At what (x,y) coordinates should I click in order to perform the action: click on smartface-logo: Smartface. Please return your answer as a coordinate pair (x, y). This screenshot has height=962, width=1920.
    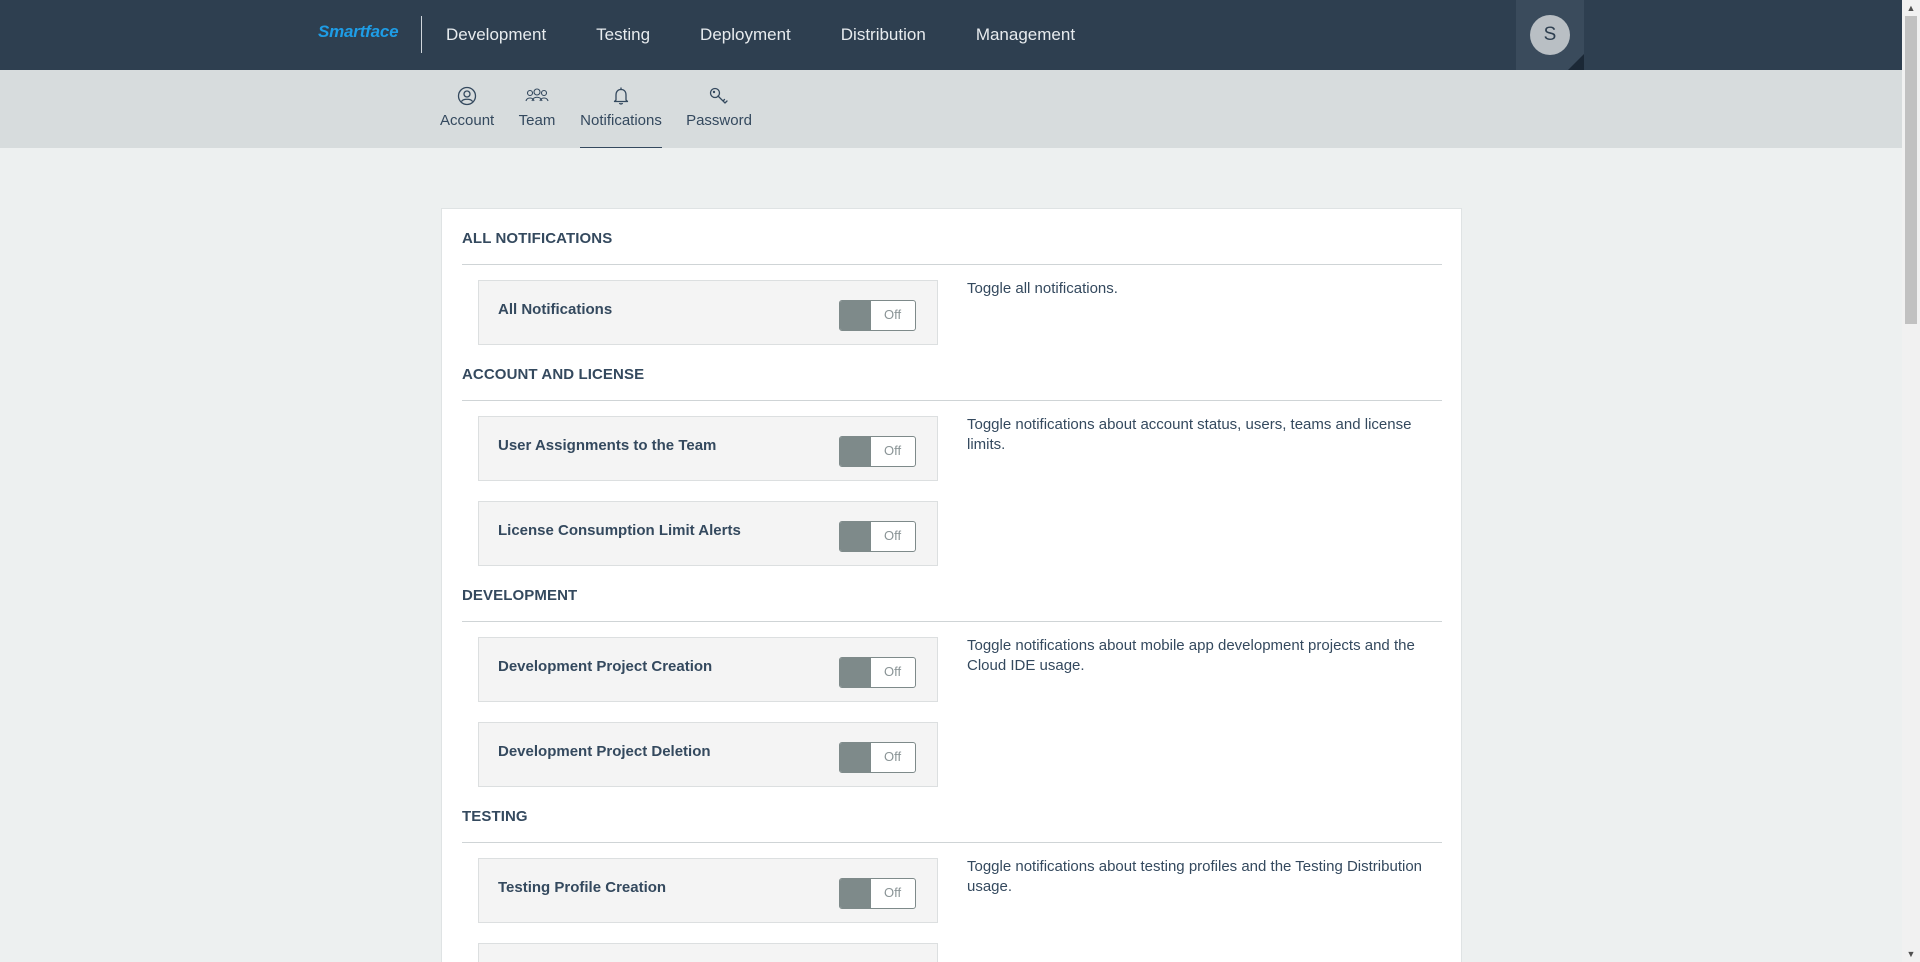
    Looking at the image, I should click on (358, 32).